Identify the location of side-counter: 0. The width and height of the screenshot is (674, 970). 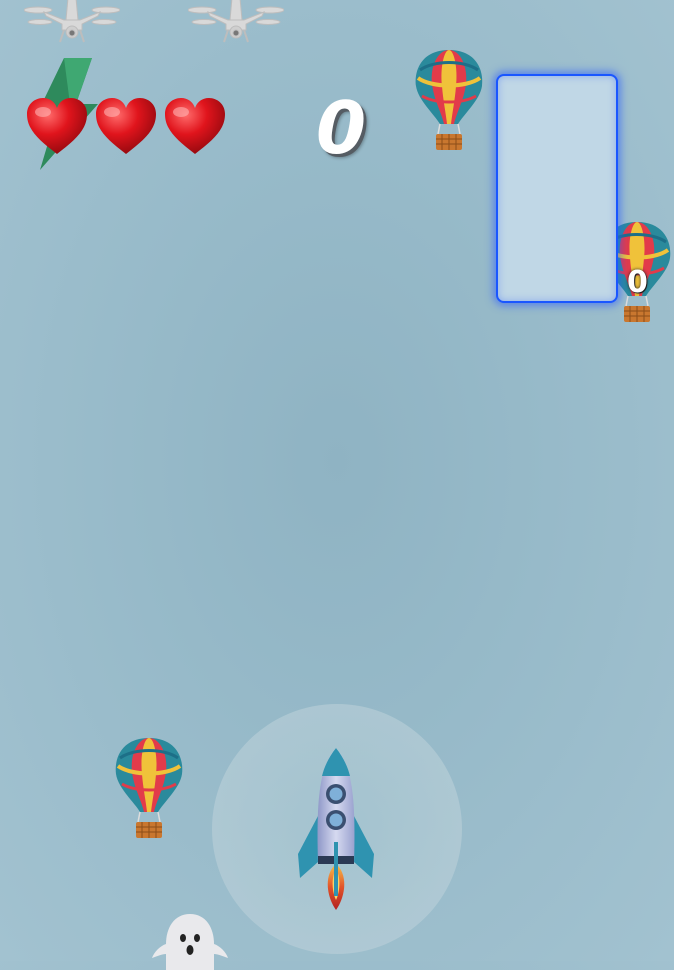
(637, 282).